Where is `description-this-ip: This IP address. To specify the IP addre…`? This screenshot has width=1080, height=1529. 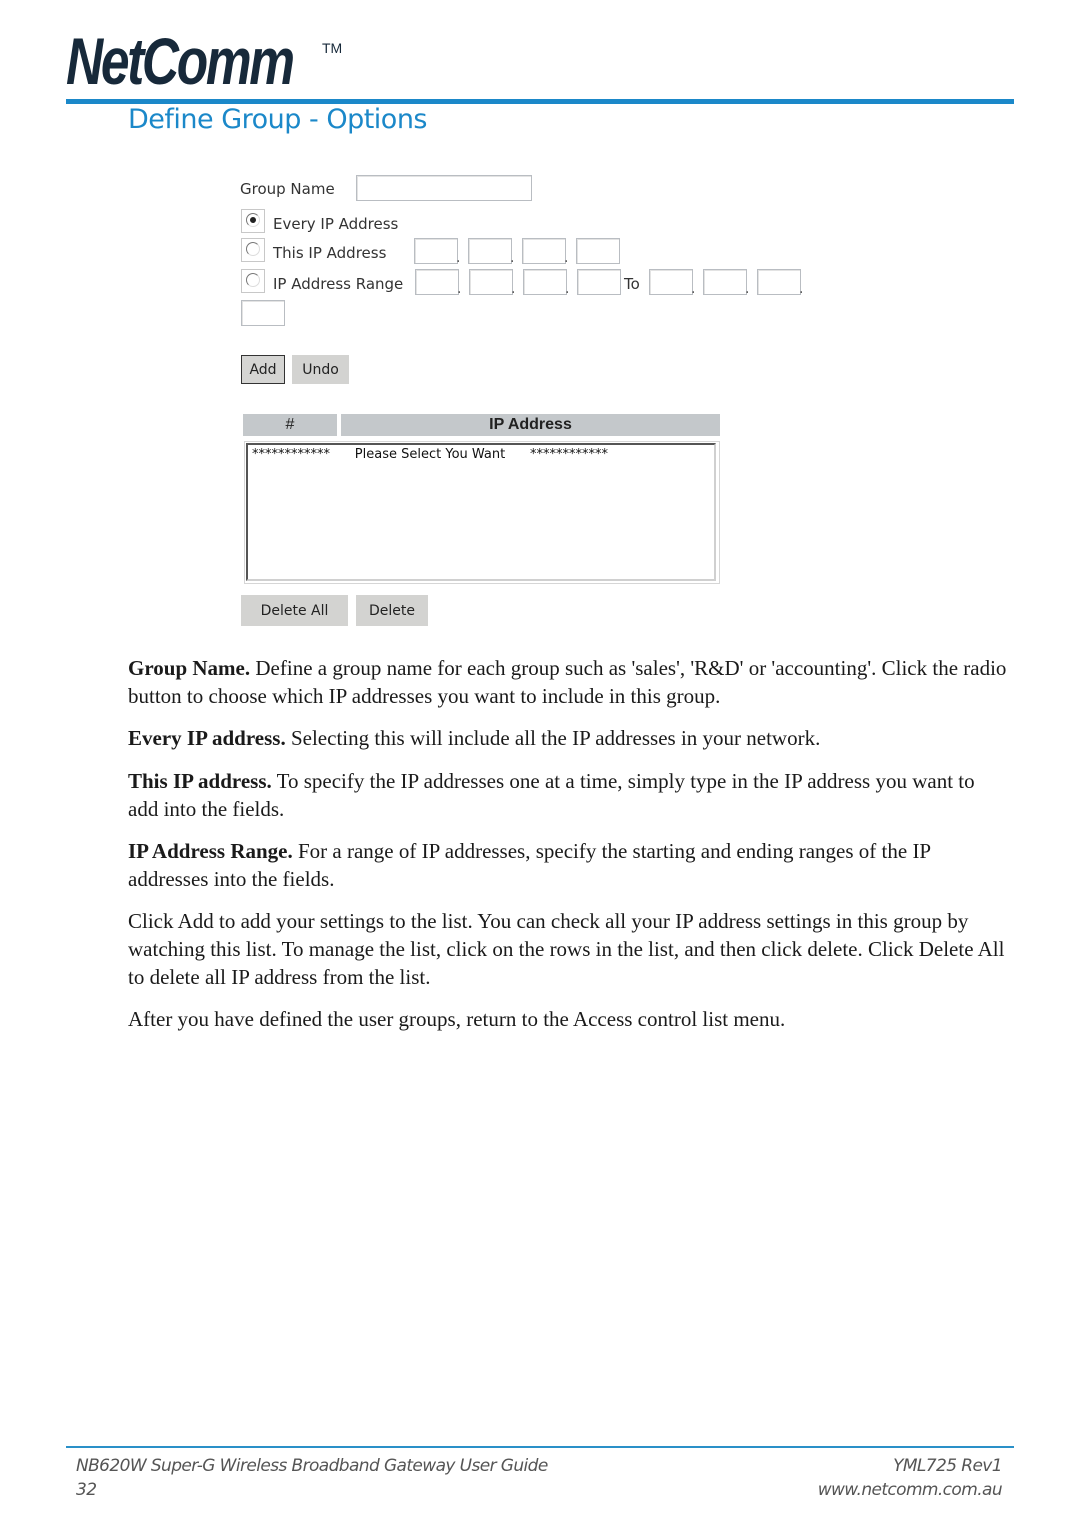
description-this-ip: This IP address. To specify the IP addre… is located at coordinates (568, 795).